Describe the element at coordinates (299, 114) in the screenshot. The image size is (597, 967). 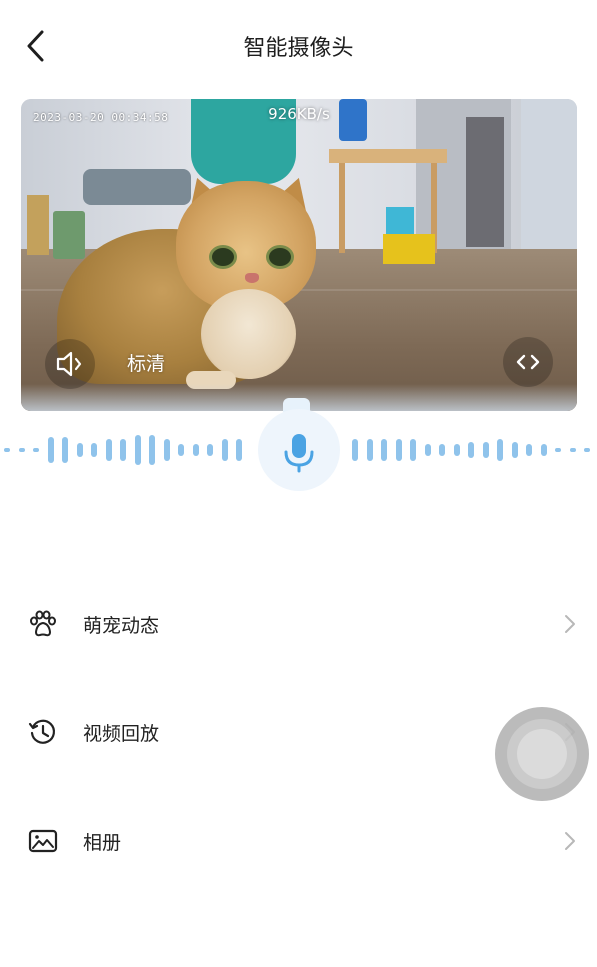
I see `bitrate-label: 926KB/s` at that location.